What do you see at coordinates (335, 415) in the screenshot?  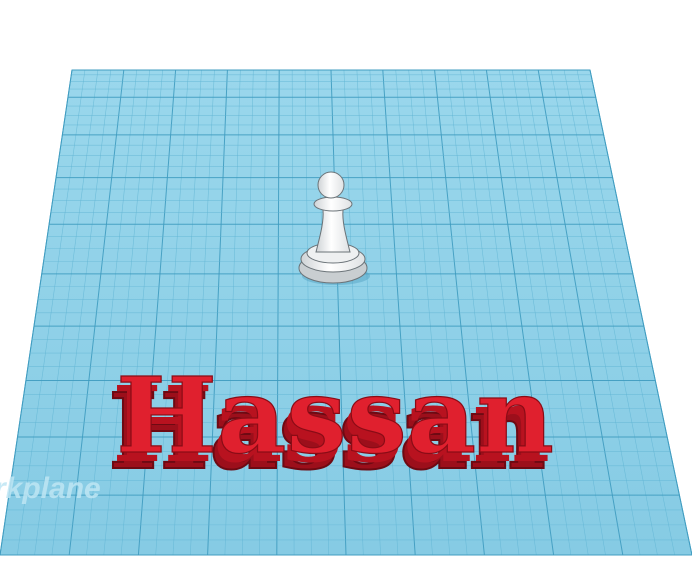 I see `text-shape-face: Hassan` at bounding box center [335, 415].